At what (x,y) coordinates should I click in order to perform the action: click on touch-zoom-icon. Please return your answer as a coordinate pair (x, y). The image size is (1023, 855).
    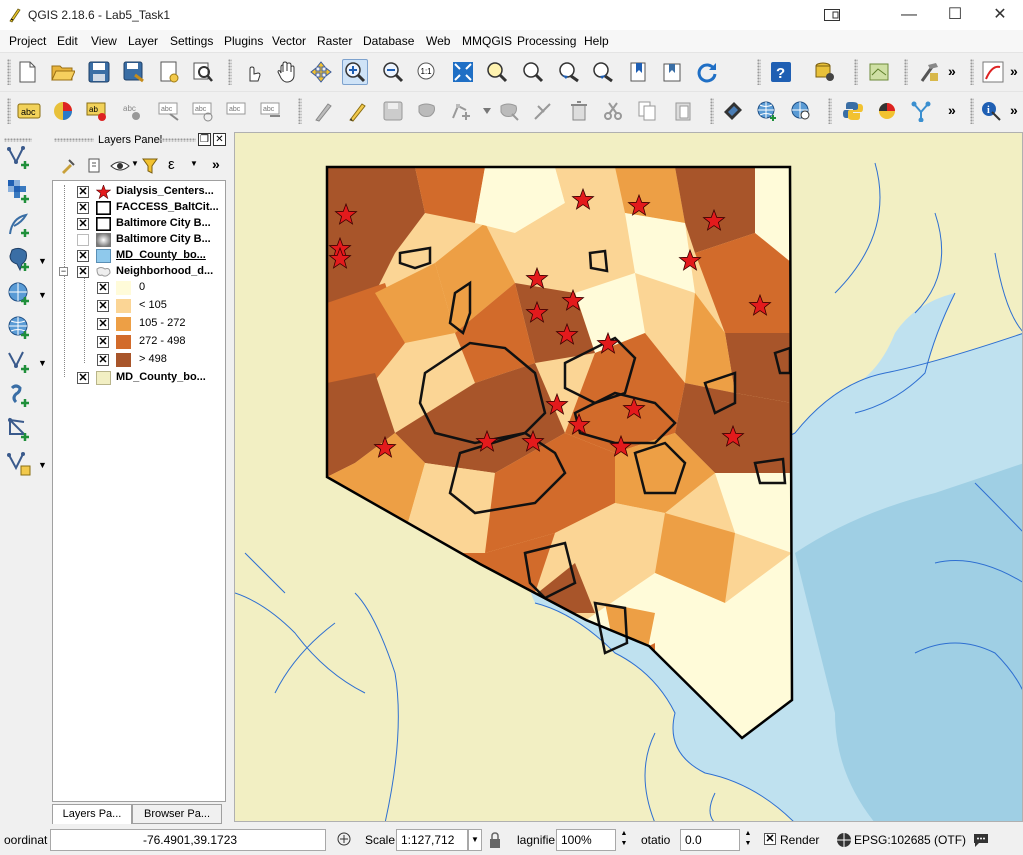
    Looking at the image, I should click on (253, 72).